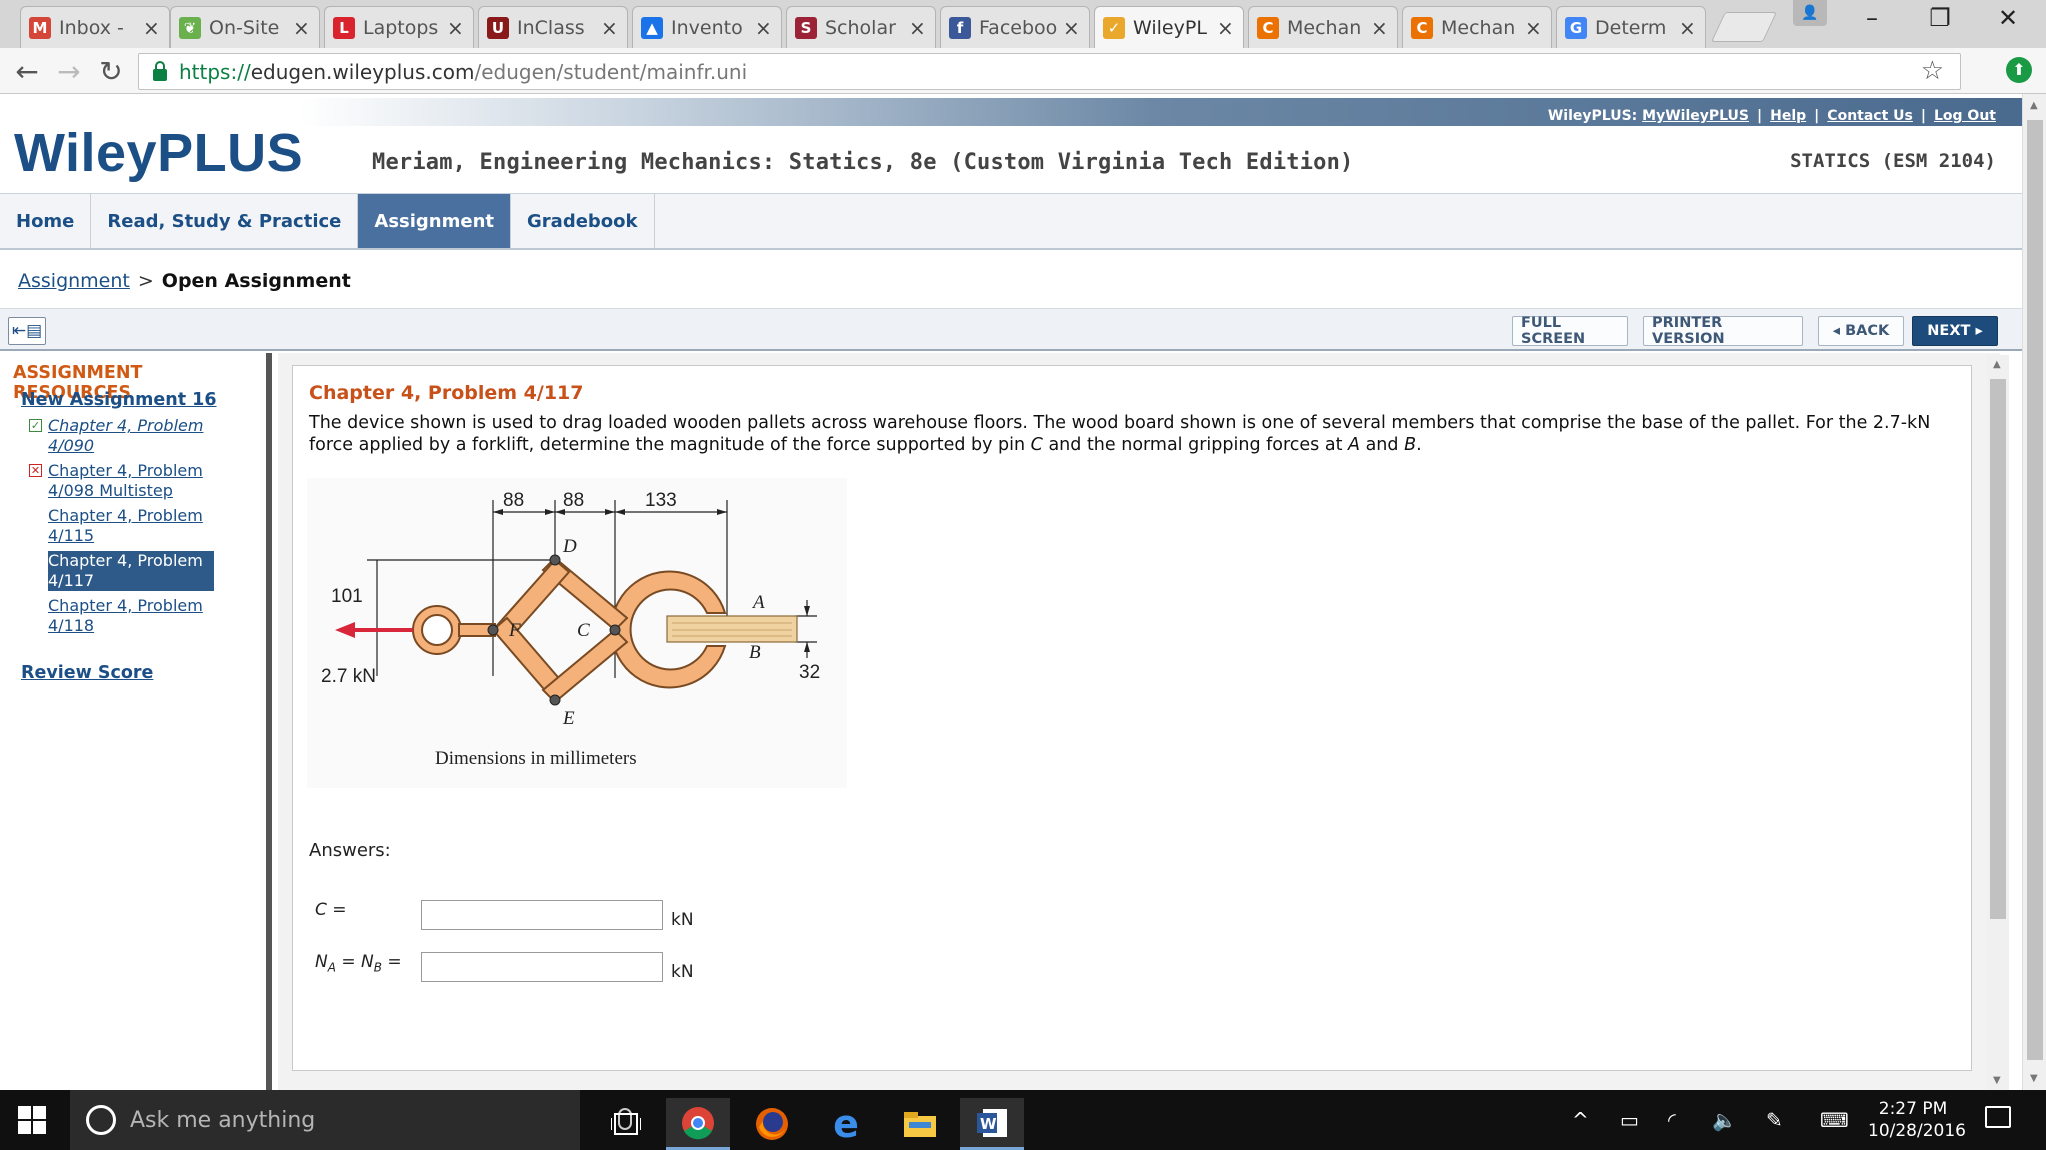  What do you see at coordinates (1955, 331) in the screenshot?
I see `next-button: NEXT ▸` at bounding box center [1955, 331].